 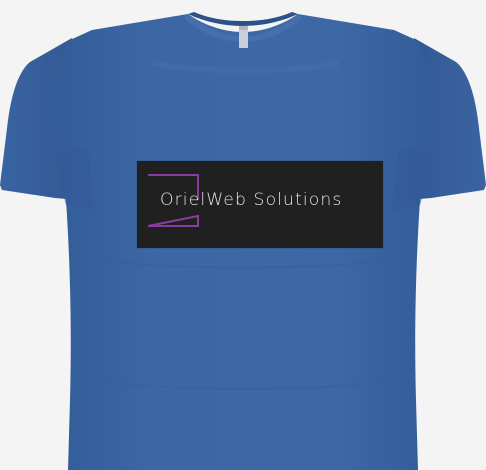 I want to click on logo-text: OrielWeb Solutions, so click(x=251, y=200).